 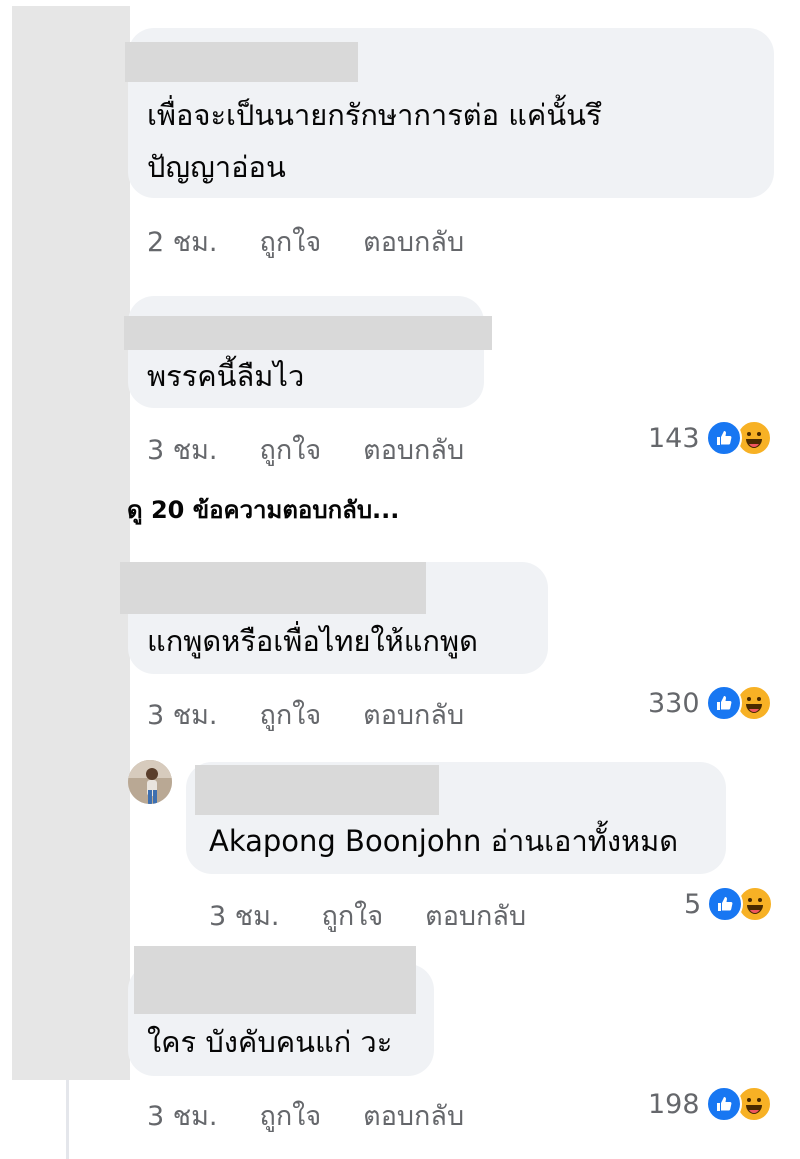 I want to click on comment-time: 2 ชม., so click(x=182, y=241).